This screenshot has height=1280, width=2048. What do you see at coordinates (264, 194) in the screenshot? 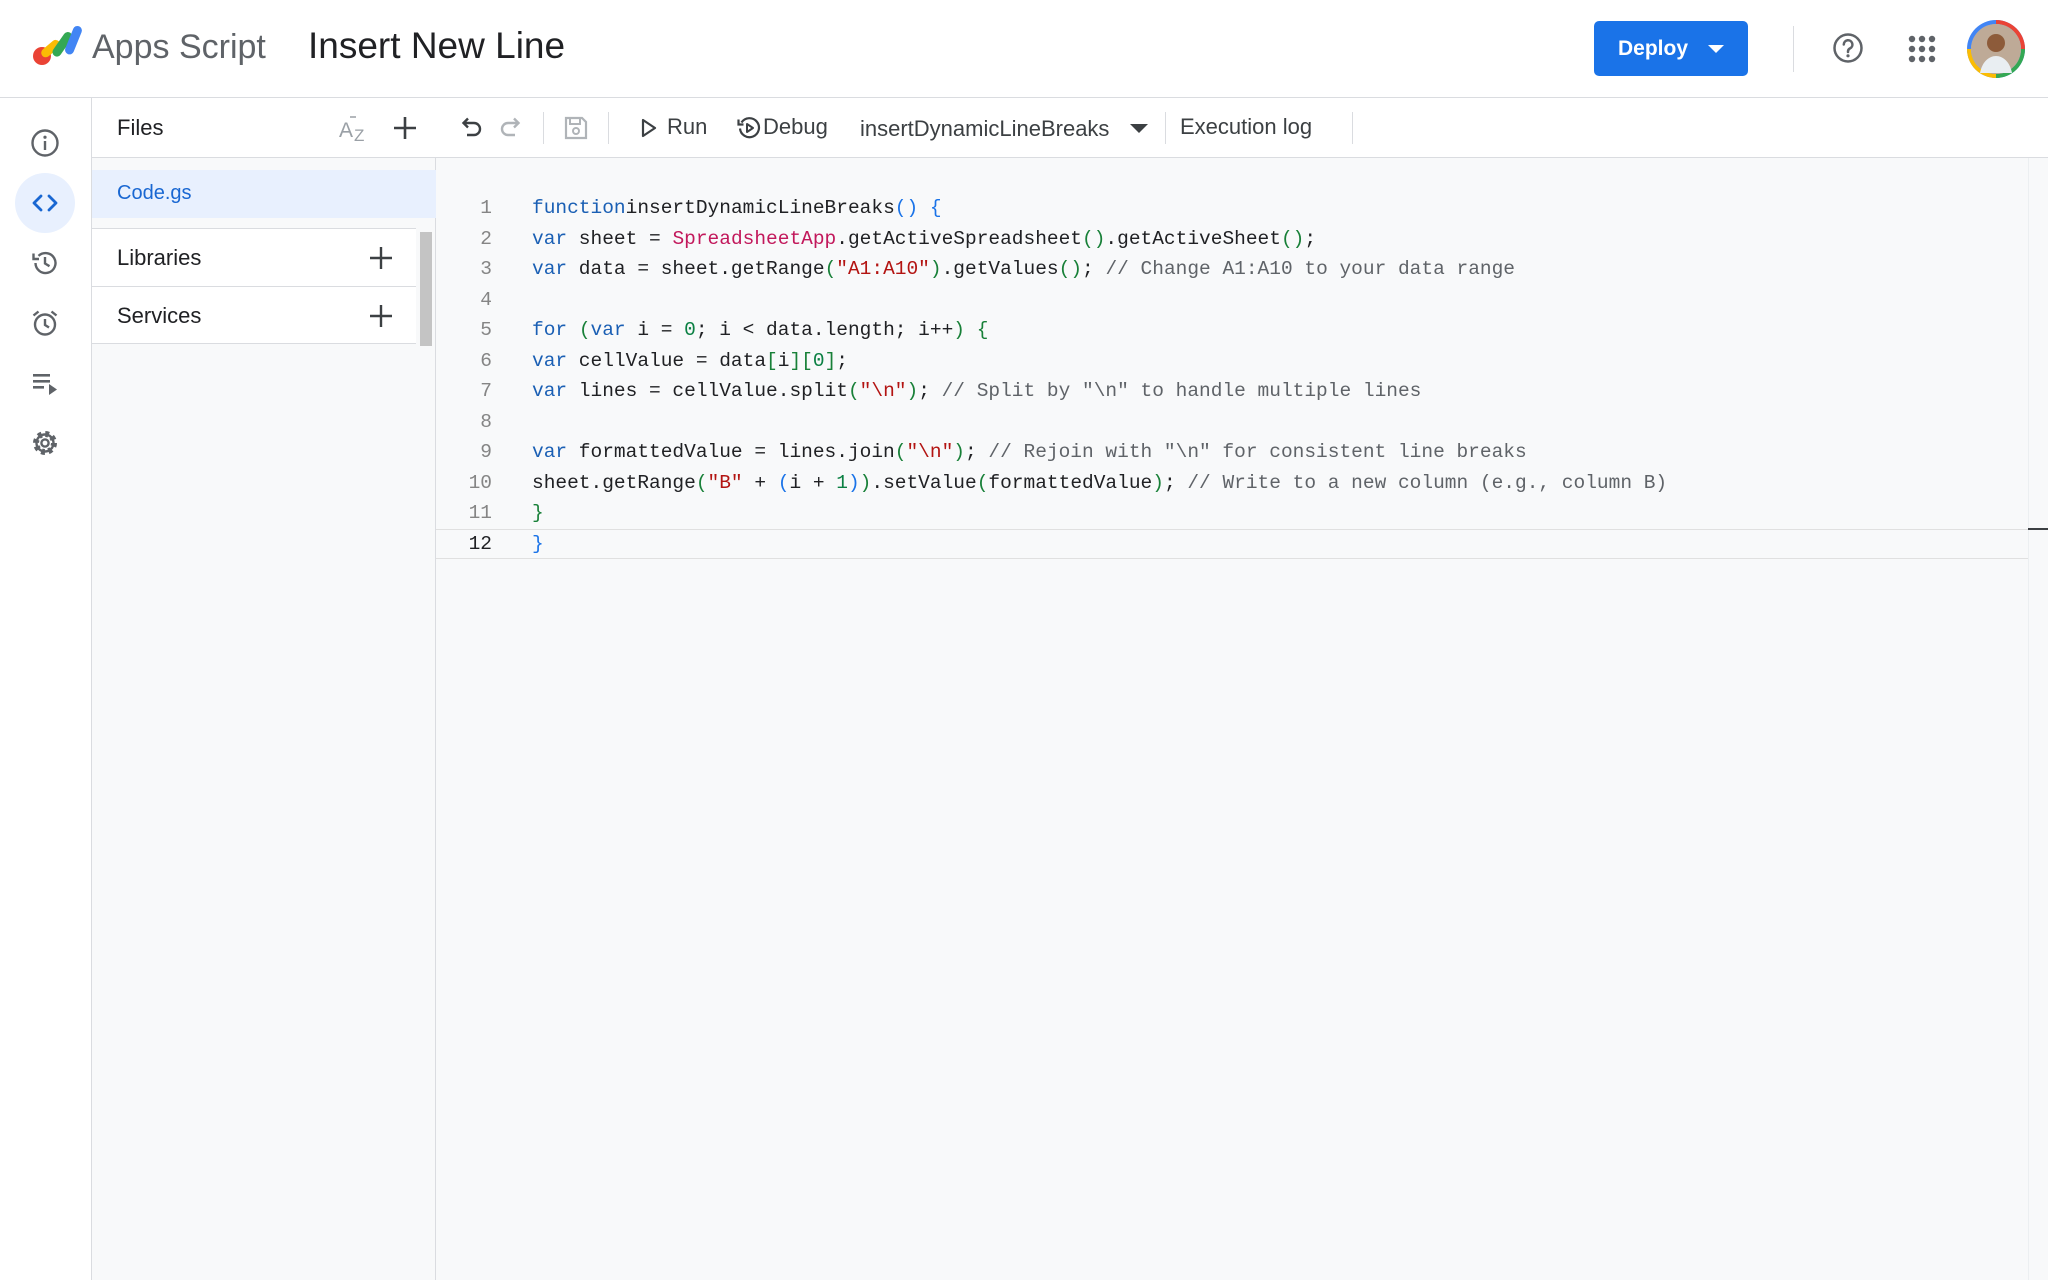
I see `file-item-code-gs: Code.gs` at bounding box center [264, 194].